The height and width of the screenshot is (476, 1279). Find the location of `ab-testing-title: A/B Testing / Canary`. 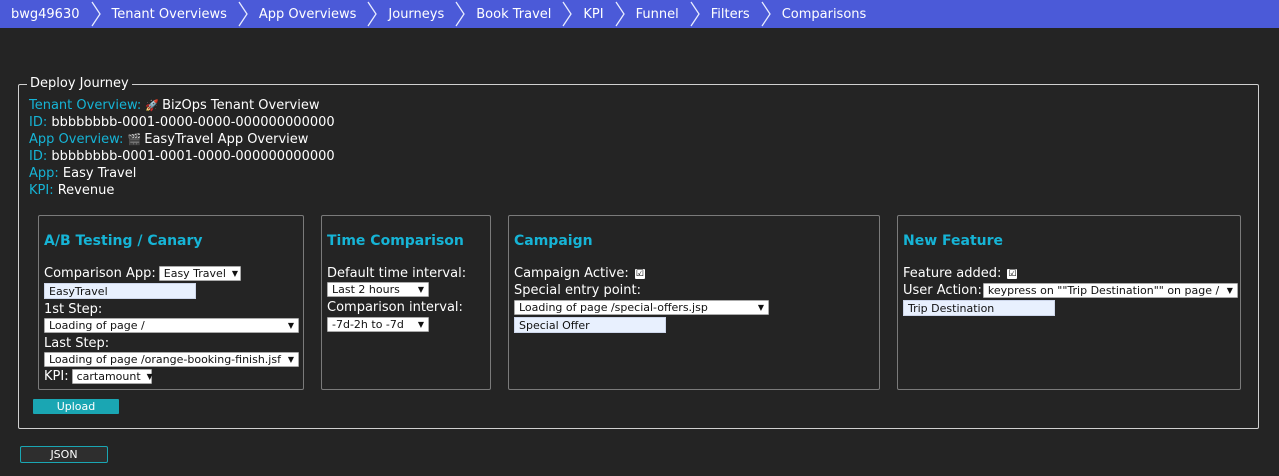

ab-testing-title: A/B Testing / Canary is located at coordinates (123, 241).